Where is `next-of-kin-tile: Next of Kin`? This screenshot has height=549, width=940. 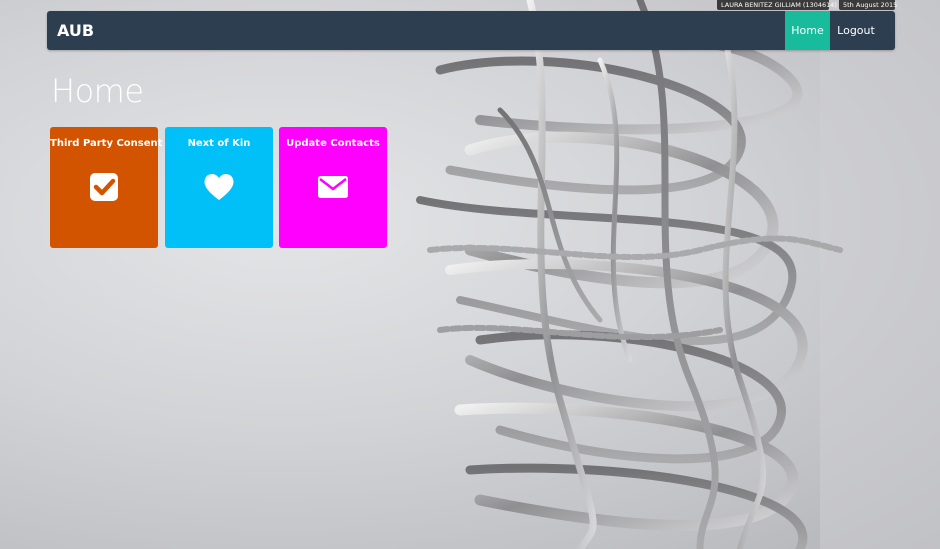 next-of-kin-tile: Next of Kin is located at coordinates (219, 187).